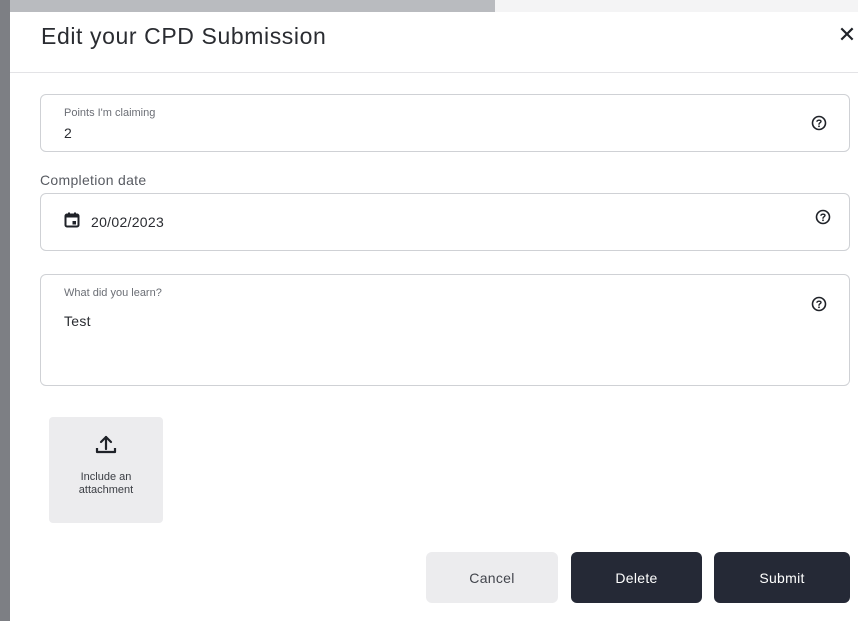 The height and width of the screenshot is (621, 858). I want to click on calendar-icon, so click(72, 220).